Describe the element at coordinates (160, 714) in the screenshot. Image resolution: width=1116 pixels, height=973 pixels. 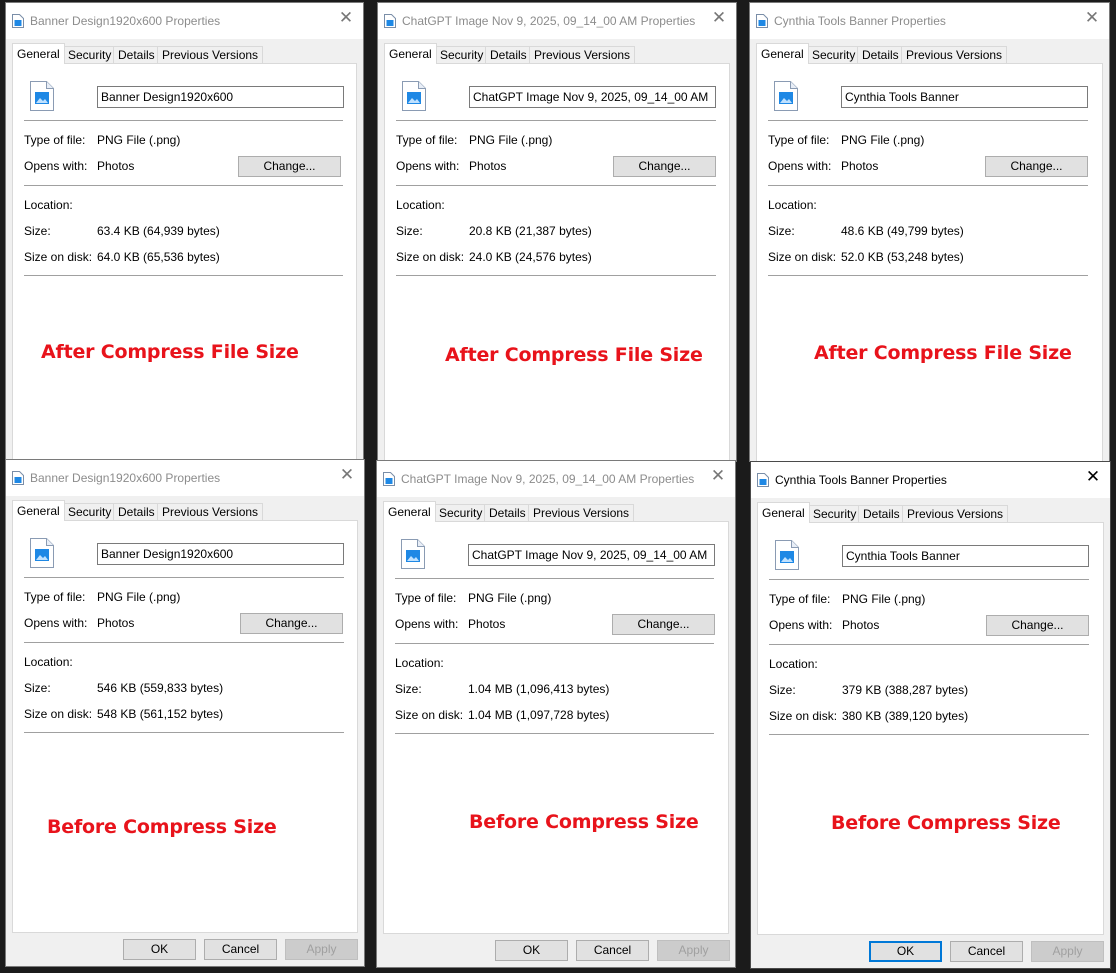
I see `size-on-disk-value: 548 KB (561,152 bytes)` at that location.